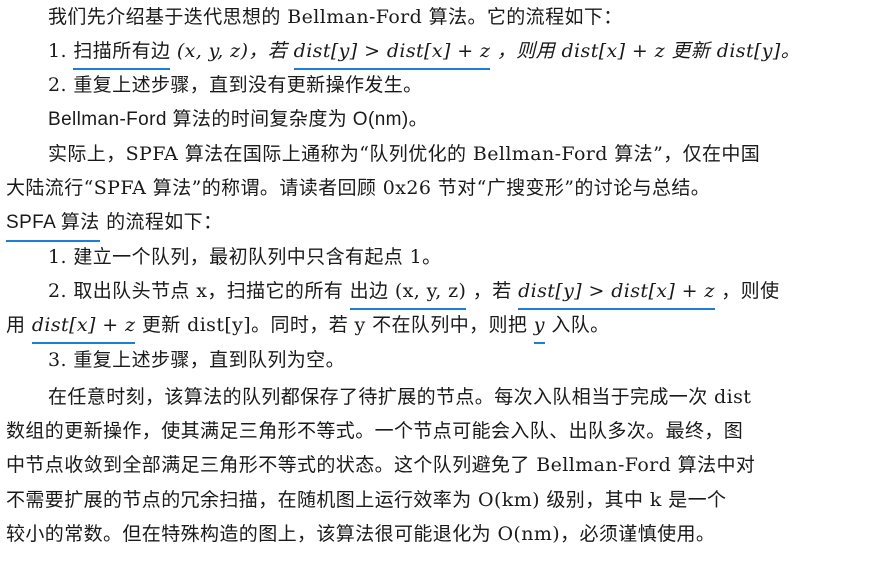  What do you see at coordinates (235, 85) in the screenshot?
I see `text: 2. 重复上述步骤，直到没有更新操作发生。` at bounding box center [235, 85].